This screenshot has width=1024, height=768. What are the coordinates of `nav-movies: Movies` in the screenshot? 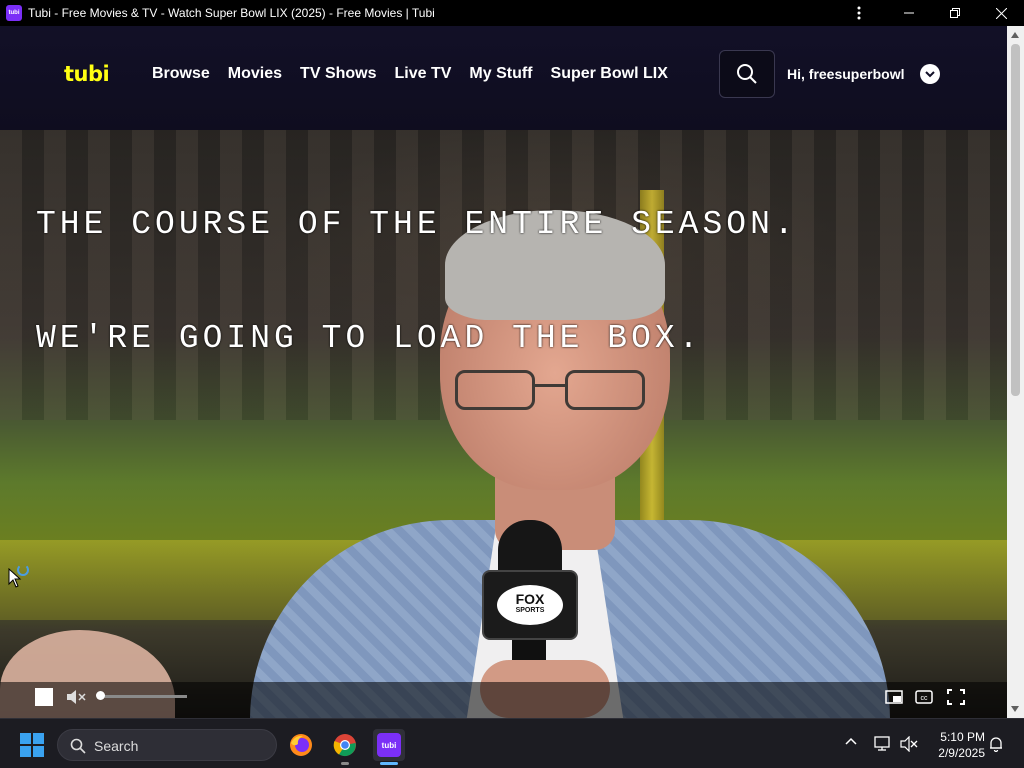 It's located at (255, 74).